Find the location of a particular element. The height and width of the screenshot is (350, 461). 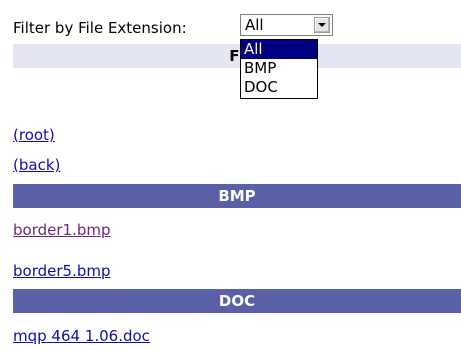

root-link: (root) is located at coordinates (34, 135).